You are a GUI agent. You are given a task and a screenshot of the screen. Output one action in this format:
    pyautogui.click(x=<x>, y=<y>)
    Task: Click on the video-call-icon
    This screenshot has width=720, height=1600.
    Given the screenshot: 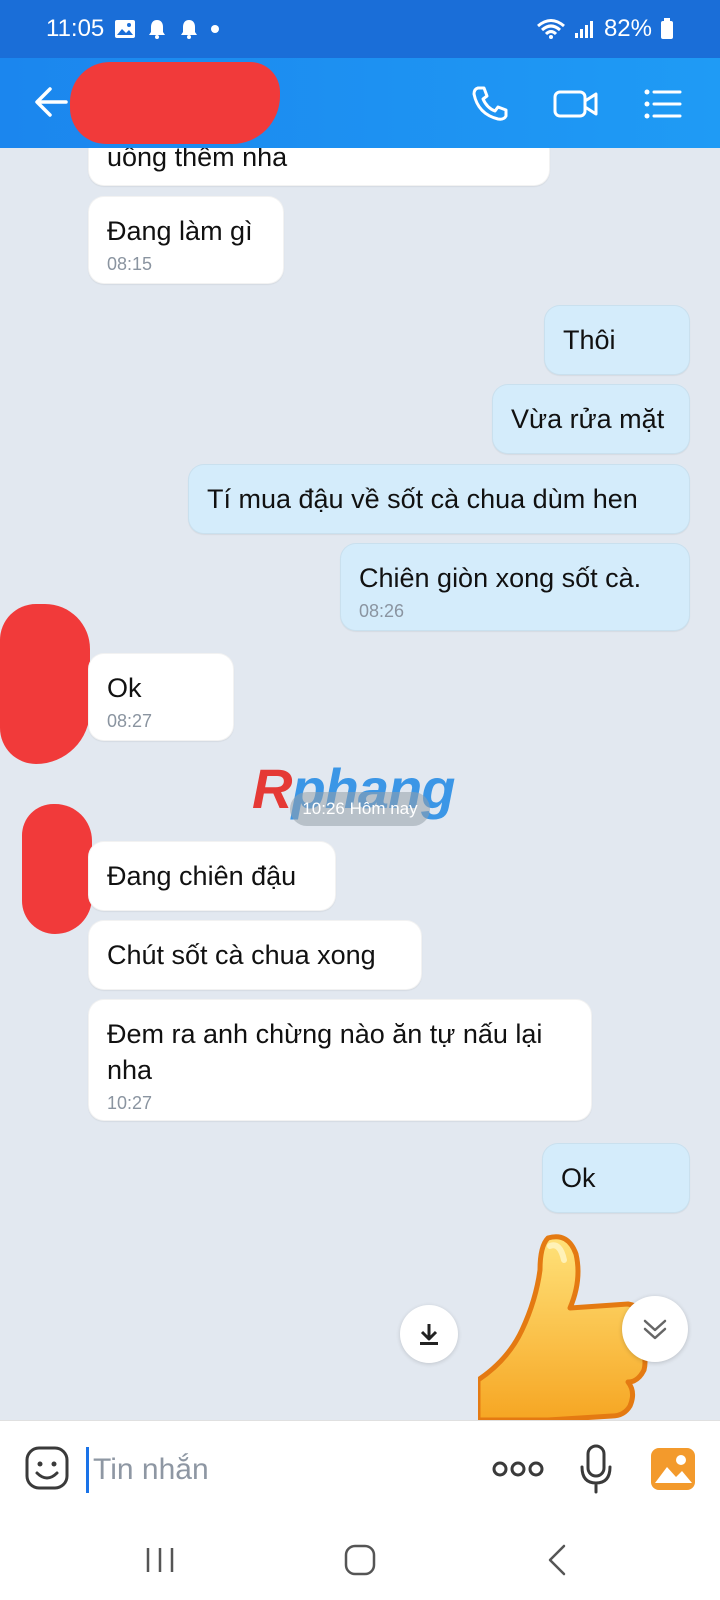 What is the action you would take?
    pyautogui.click(x=575, y=104)
    